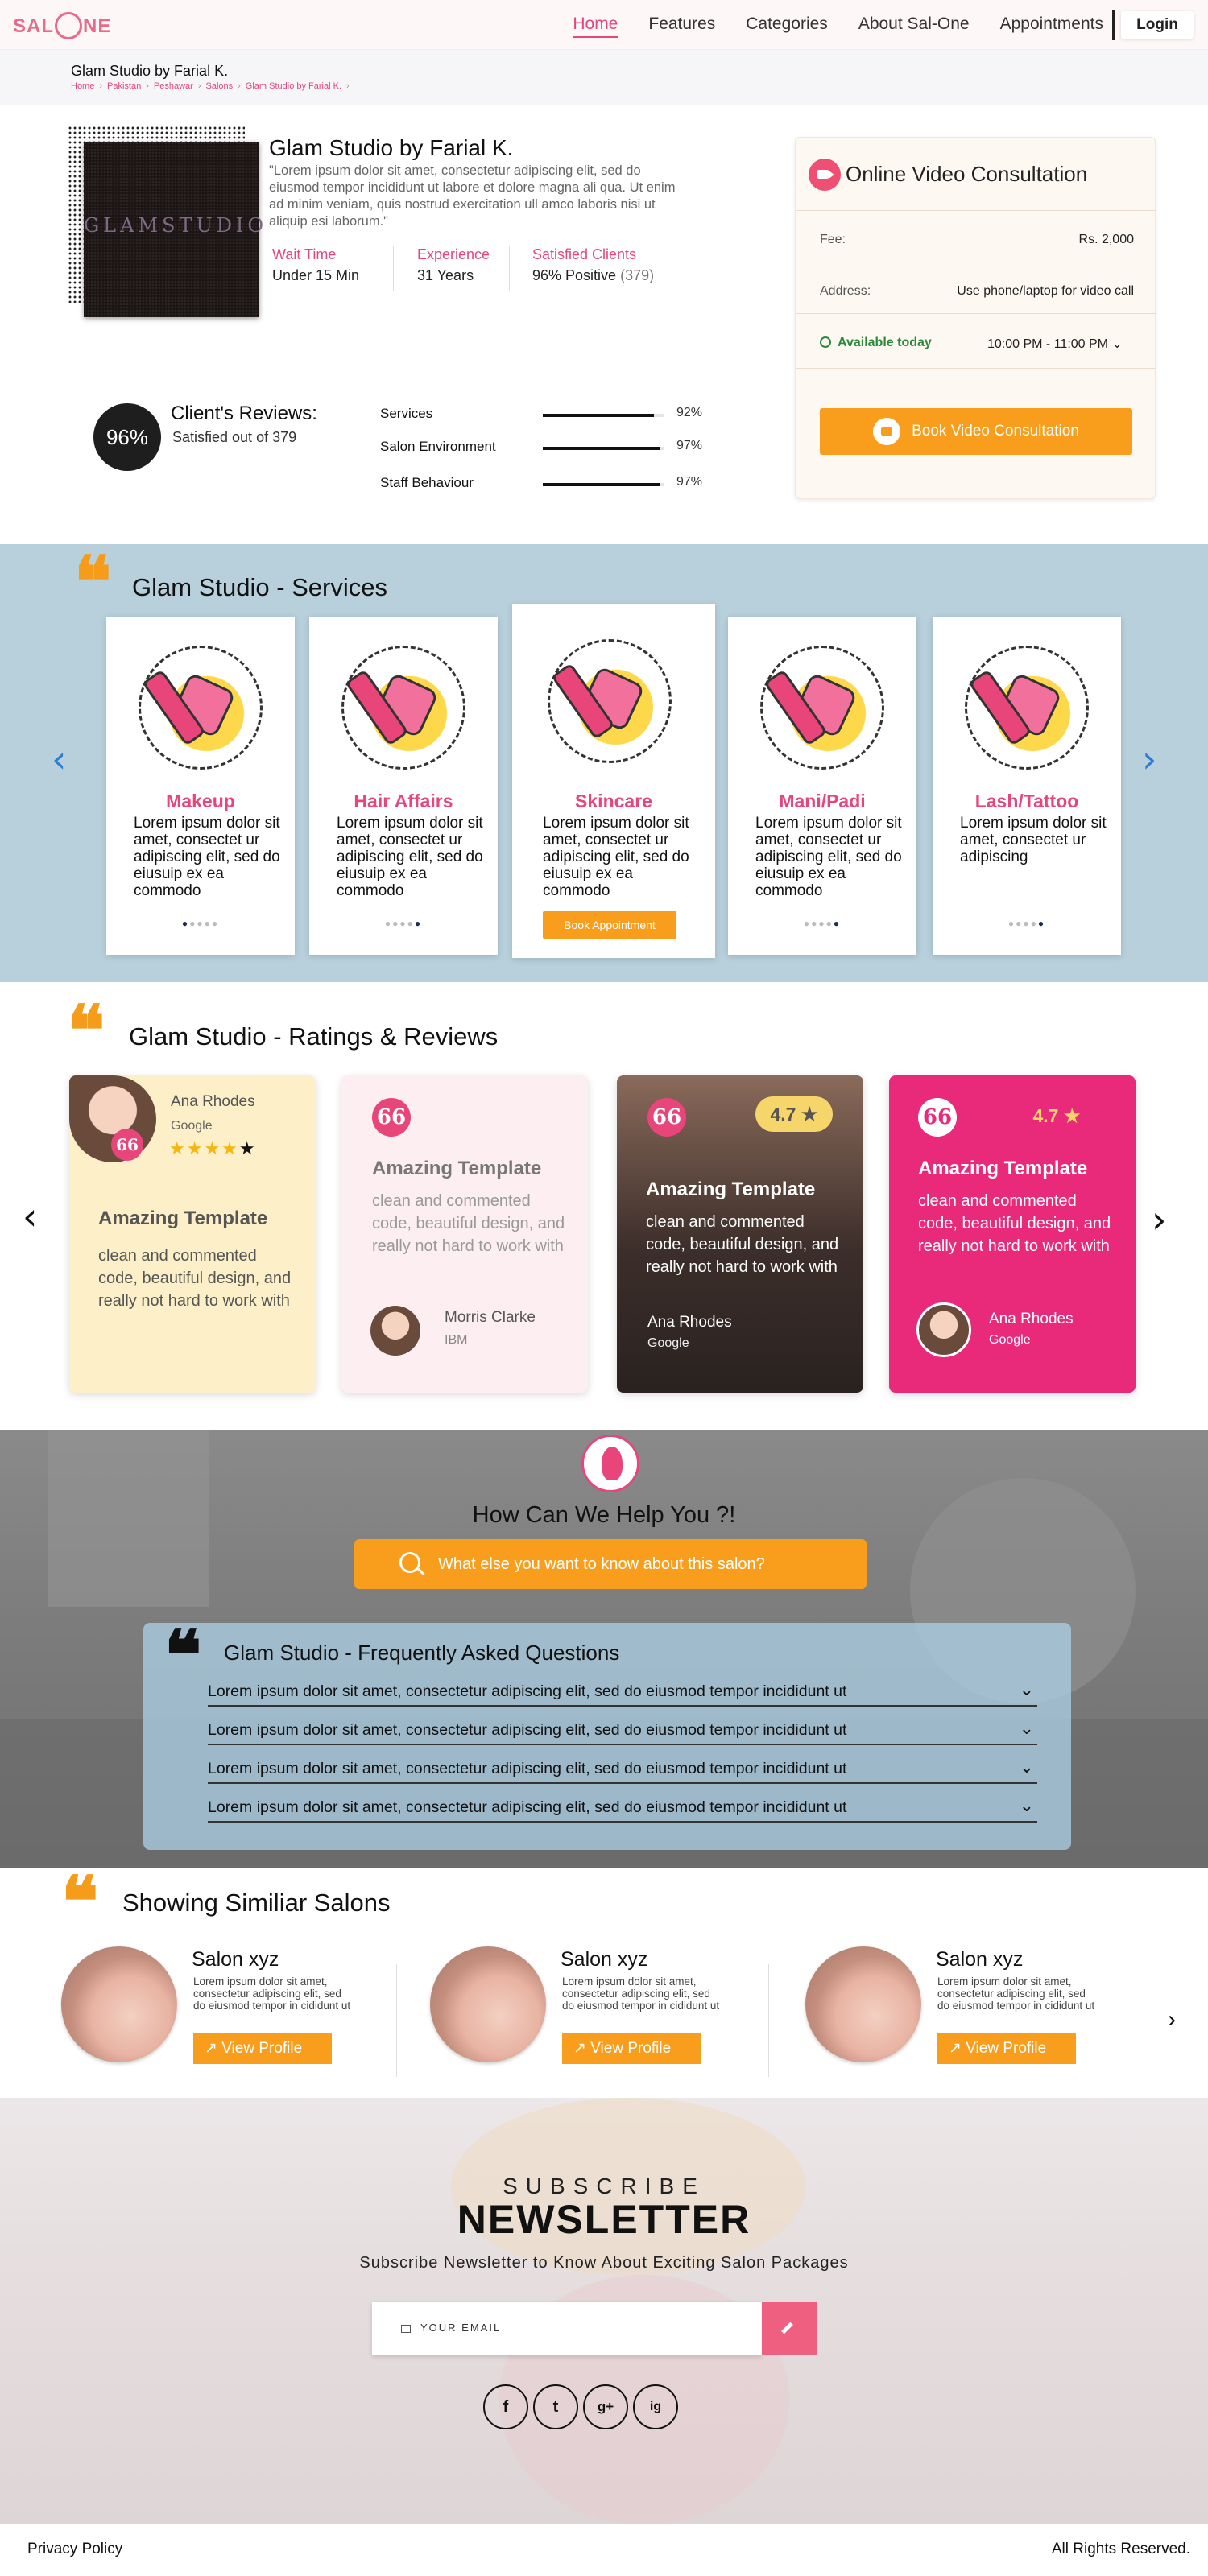 Image resolution: width=1208 pixels, height=2576 pixels. Describe the element at coordinates (59, 759) in the screenshot. I see `services-prev-arrow-icon: ‹` at that location.